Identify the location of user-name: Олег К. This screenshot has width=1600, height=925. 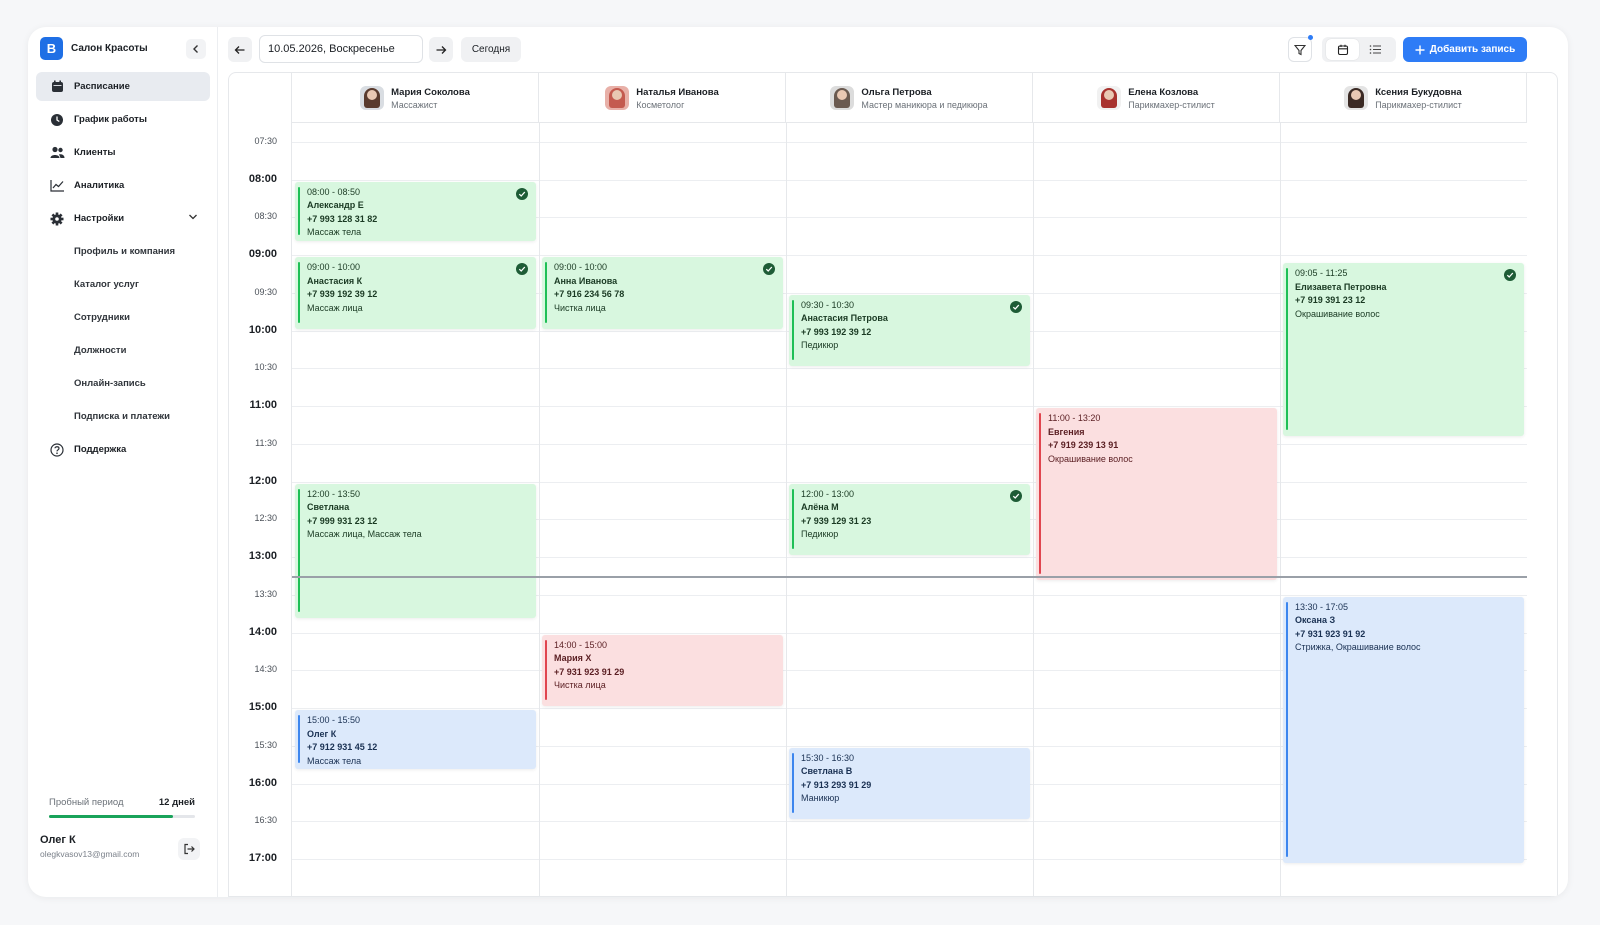
(58, 840).